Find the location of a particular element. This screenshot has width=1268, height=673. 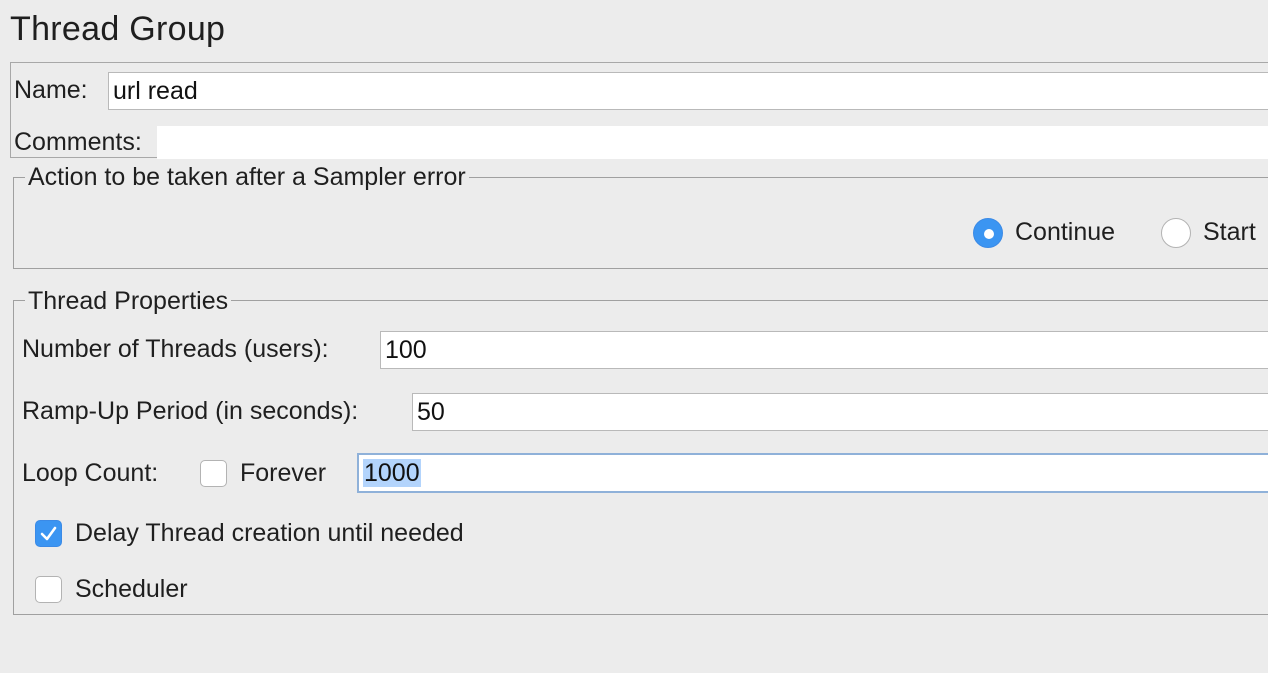

loop-count-input: 1000 is located at coordinates (812, 473).